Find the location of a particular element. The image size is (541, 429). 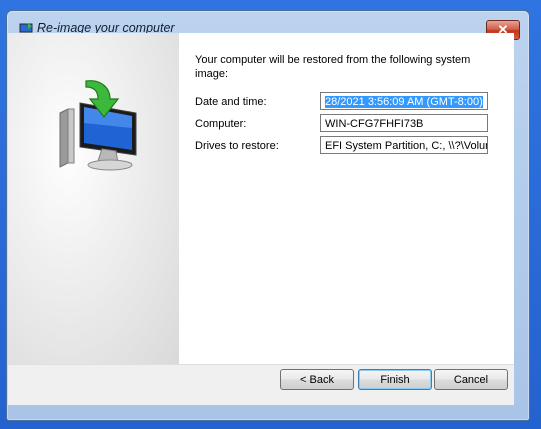

computer-label: Computer: is located at coordinates (221, 124).